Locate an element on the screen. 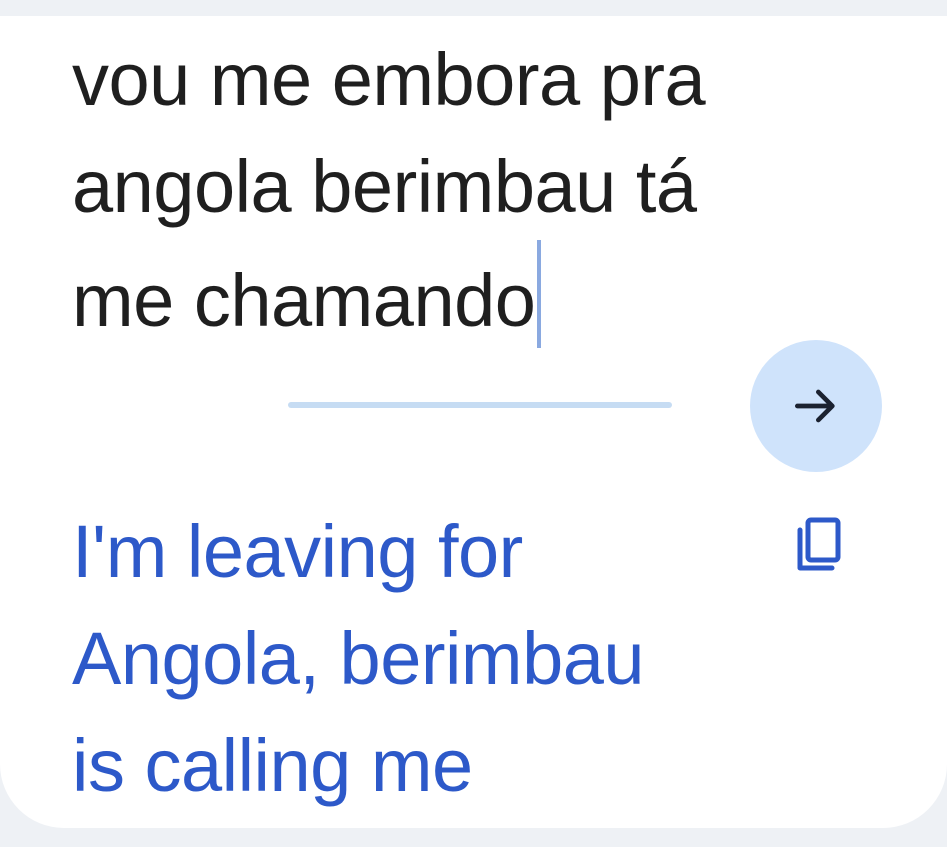 The height and width of the screenshot is (847, 947). source-text-line-last: me chamando is located at coordinates (472, 297).